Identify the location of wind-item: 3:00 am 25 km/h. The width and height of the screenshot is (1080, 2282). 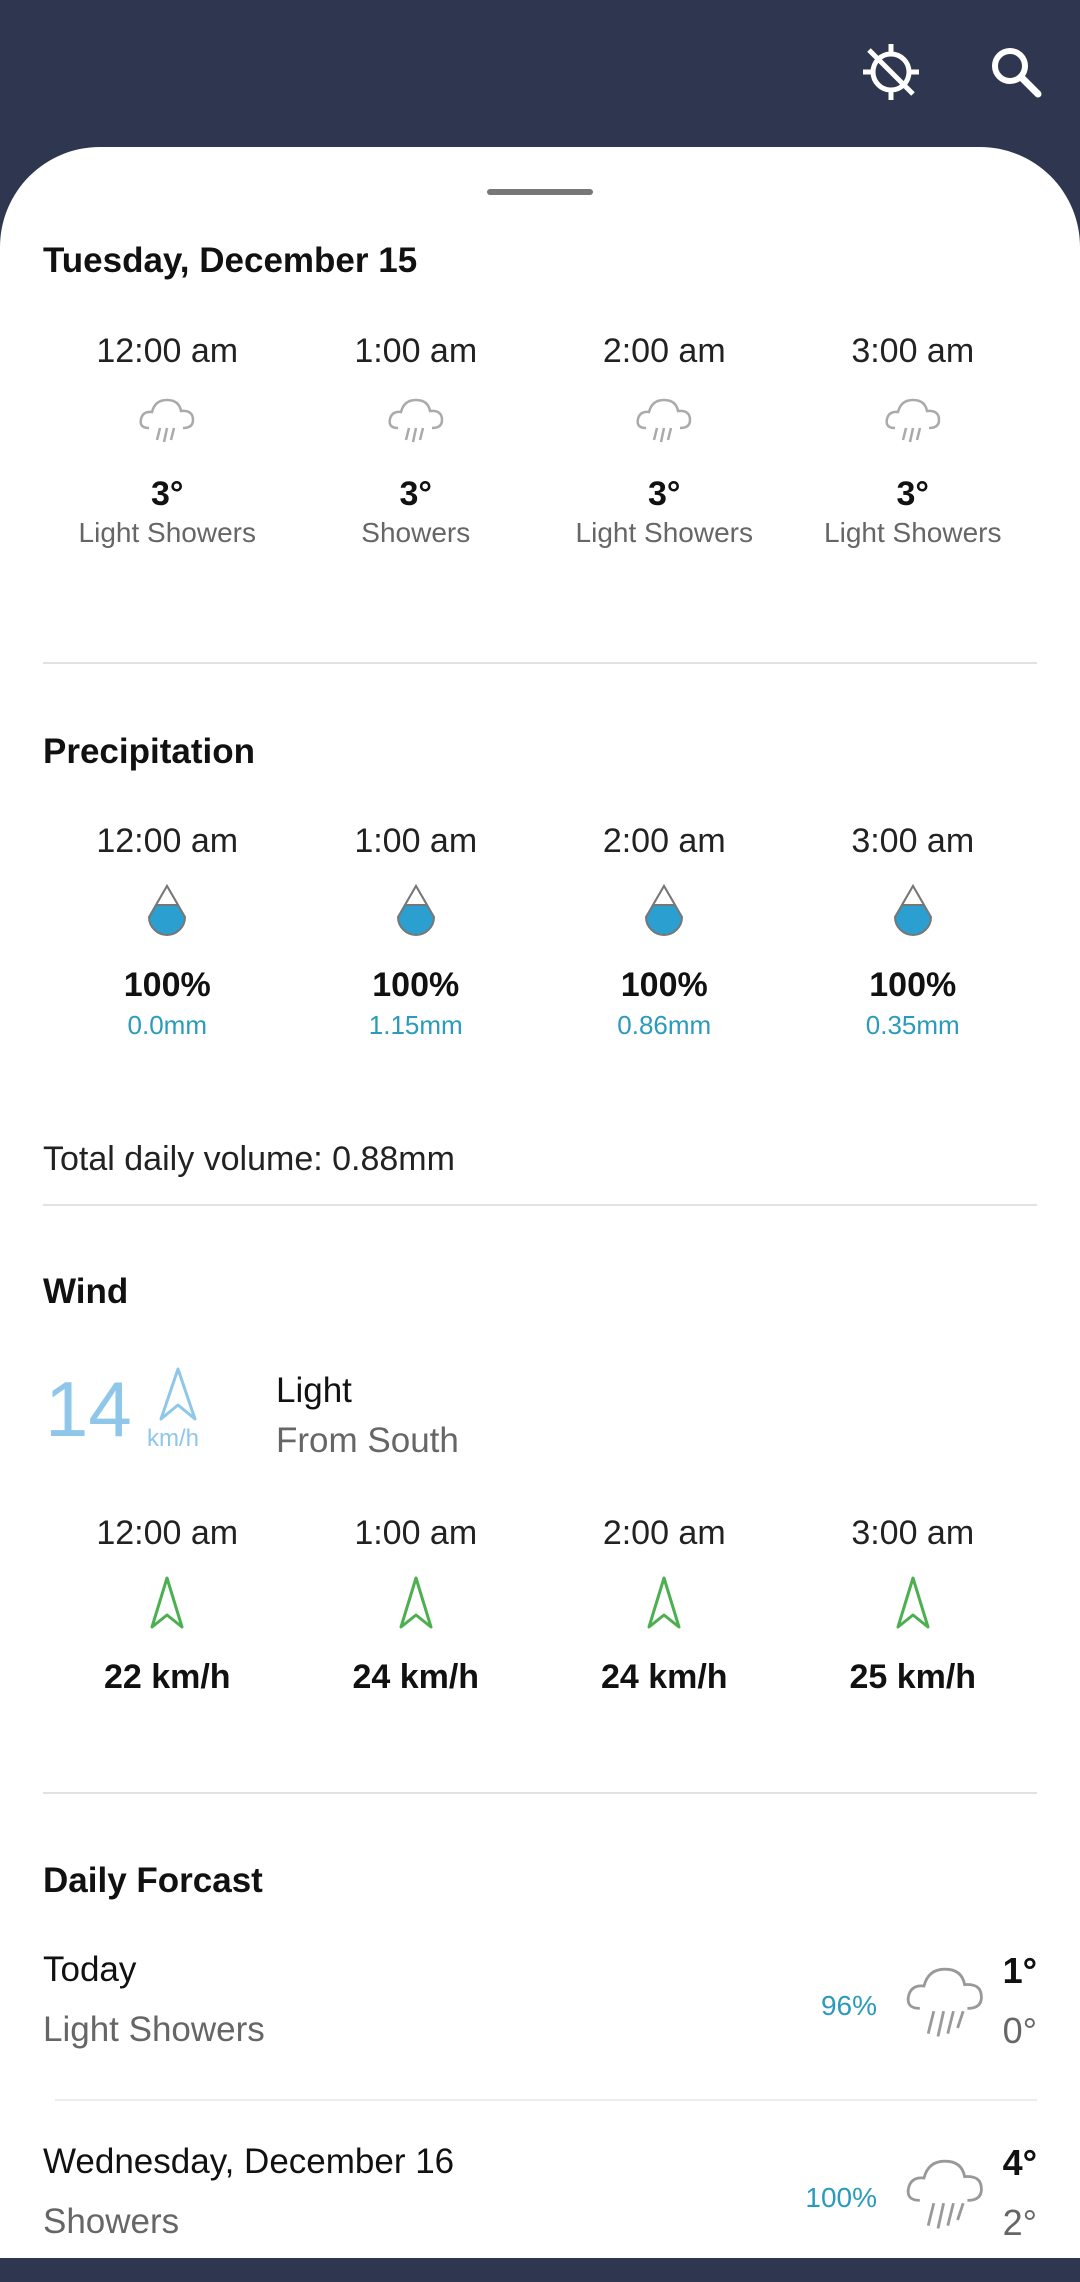
(913, 1605).